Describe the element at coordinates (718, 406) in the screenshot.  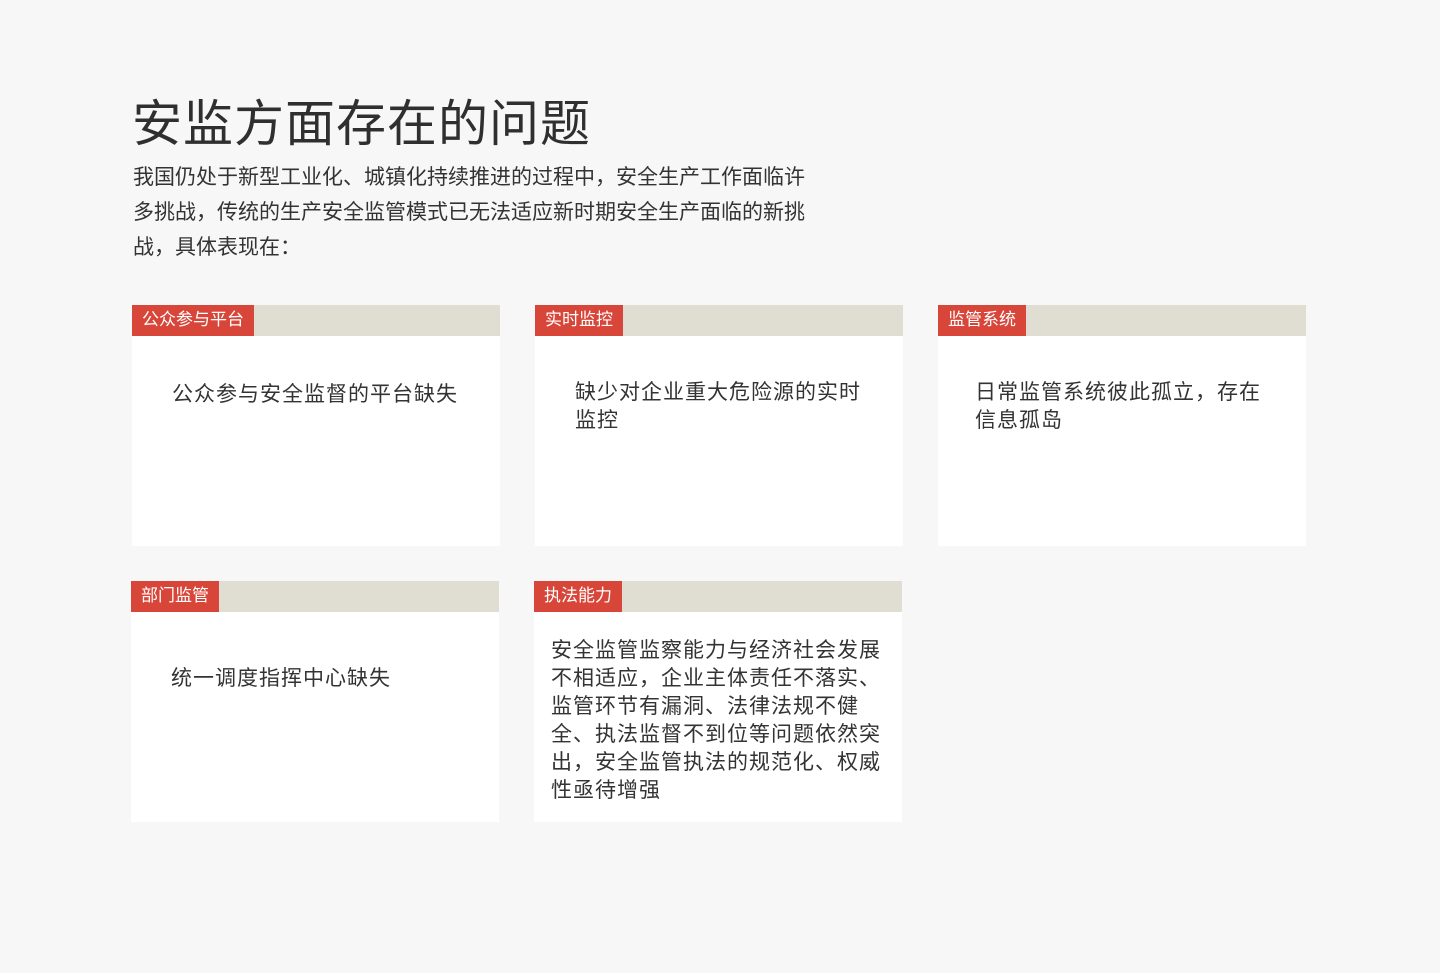
I see `card-text: 缺少对企业重大危险源的实时监控` at that location.